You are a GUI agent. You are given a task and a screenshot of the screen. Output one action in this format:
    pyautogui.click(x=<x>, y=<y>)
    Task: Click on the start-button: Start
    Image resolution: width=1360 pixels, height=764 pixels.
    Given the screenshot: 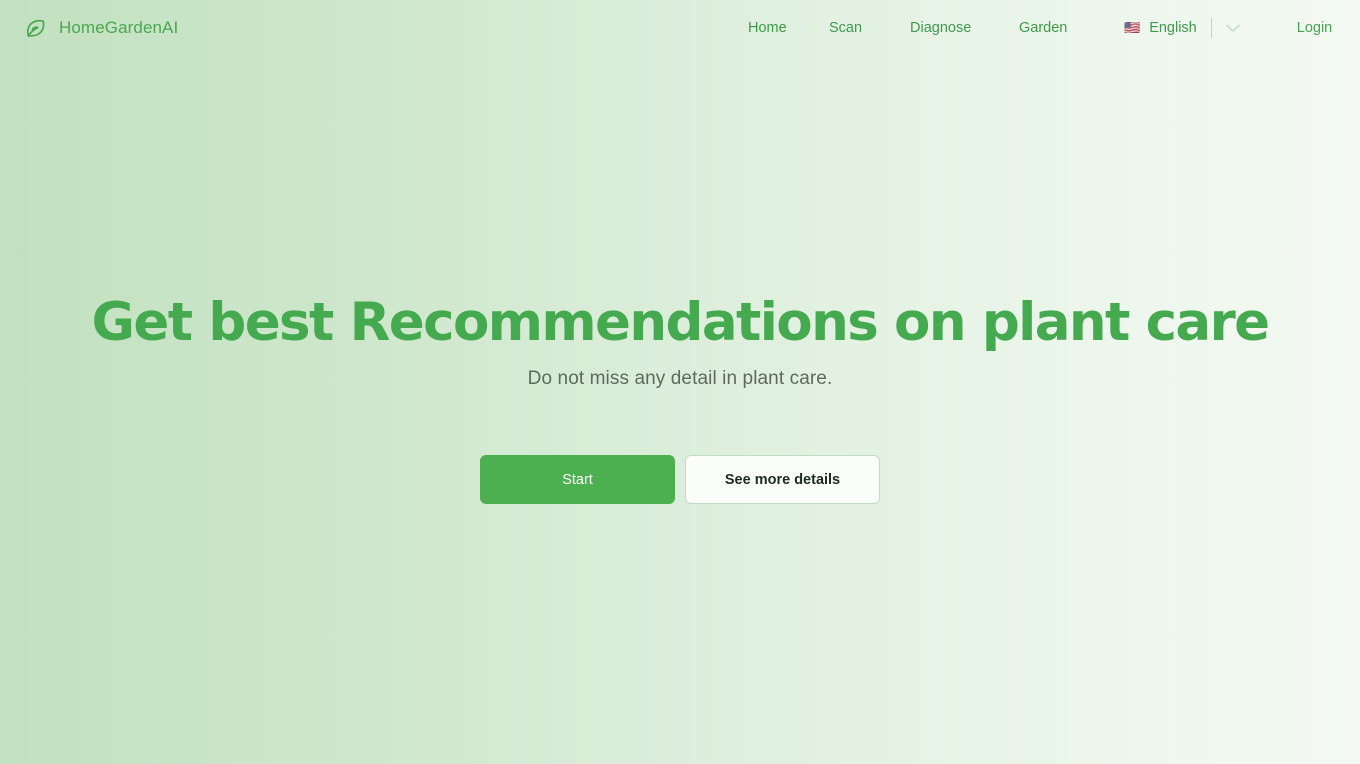 What is the action you would take?
    pyautogui.click(x=577, y=479)
    